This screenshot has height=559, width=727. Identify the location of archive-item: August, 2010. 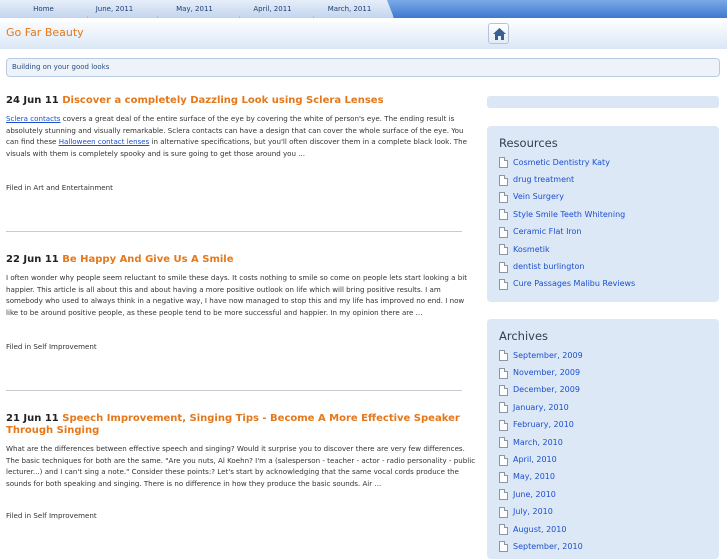
(541, 529).